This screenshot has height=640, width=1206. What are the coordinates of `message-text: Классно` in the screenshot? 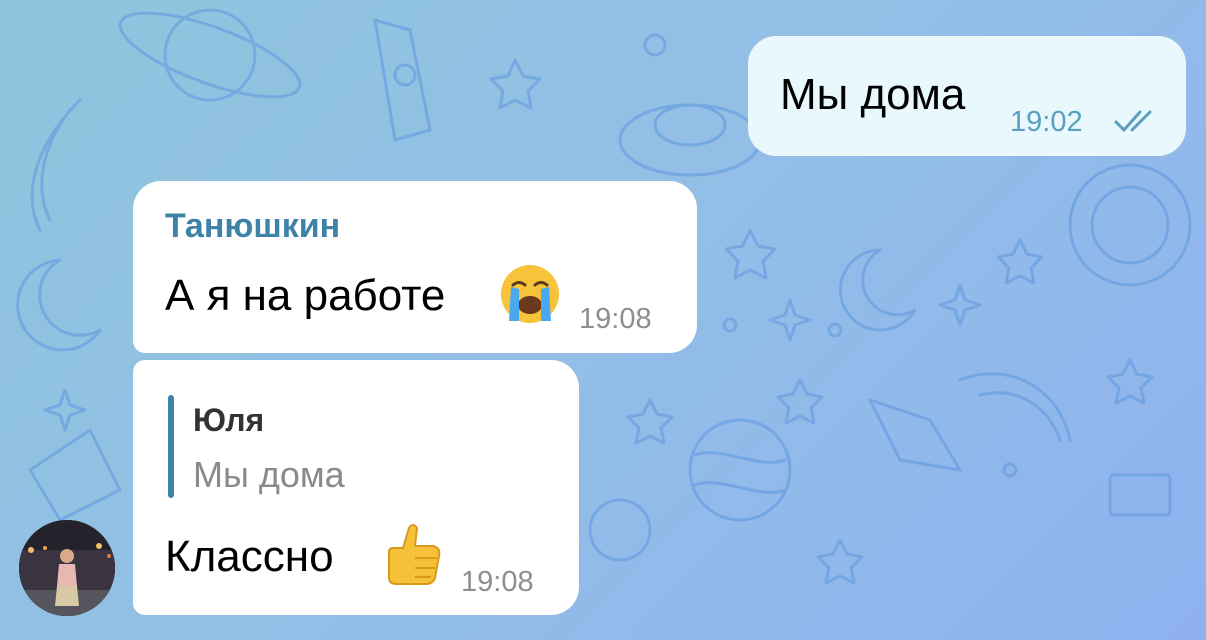 It's located at (249, 556).